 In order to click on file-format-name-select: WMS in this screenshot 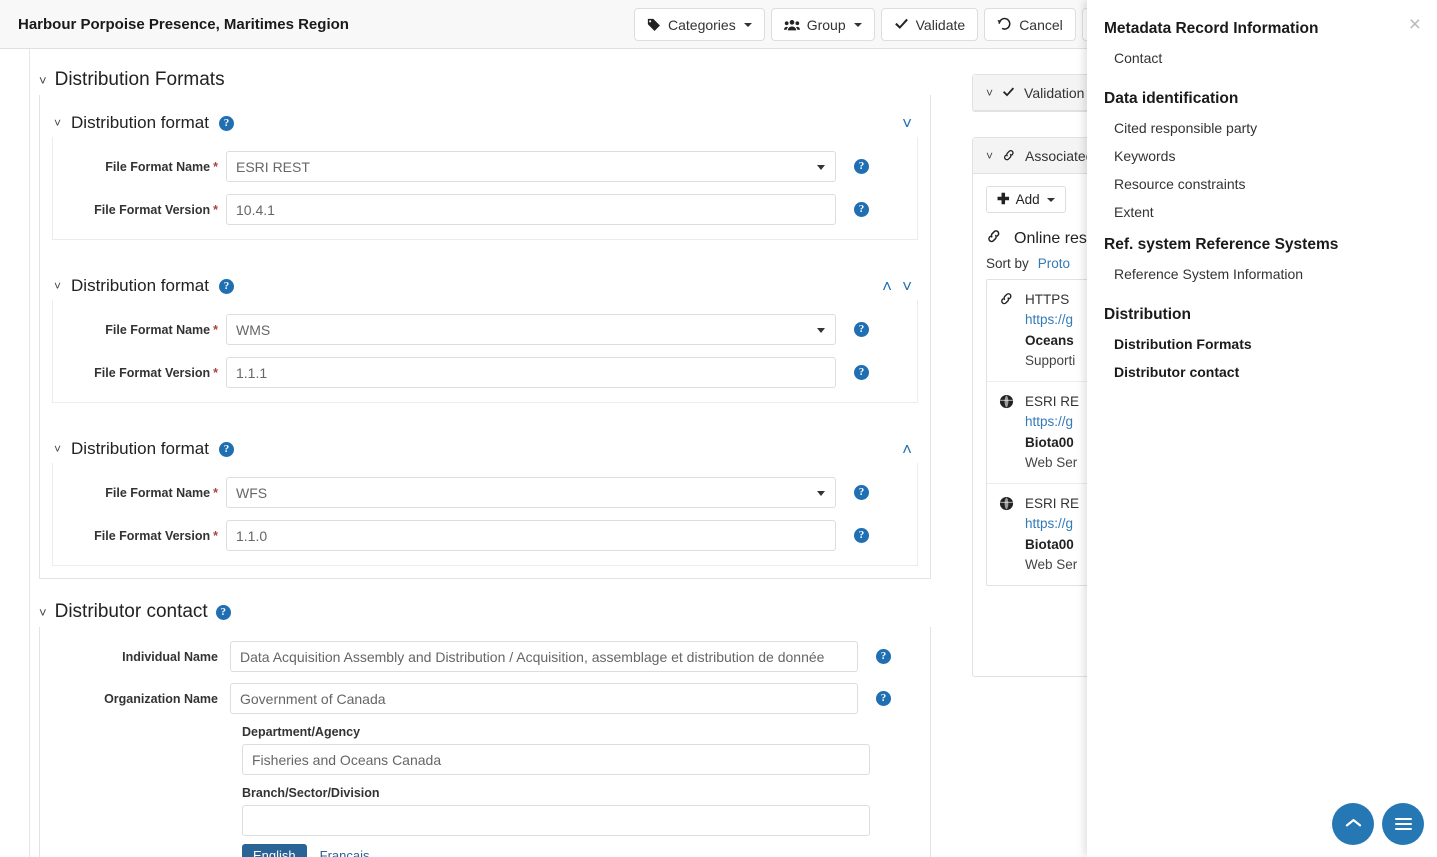, I will do `click(531, 329)`.